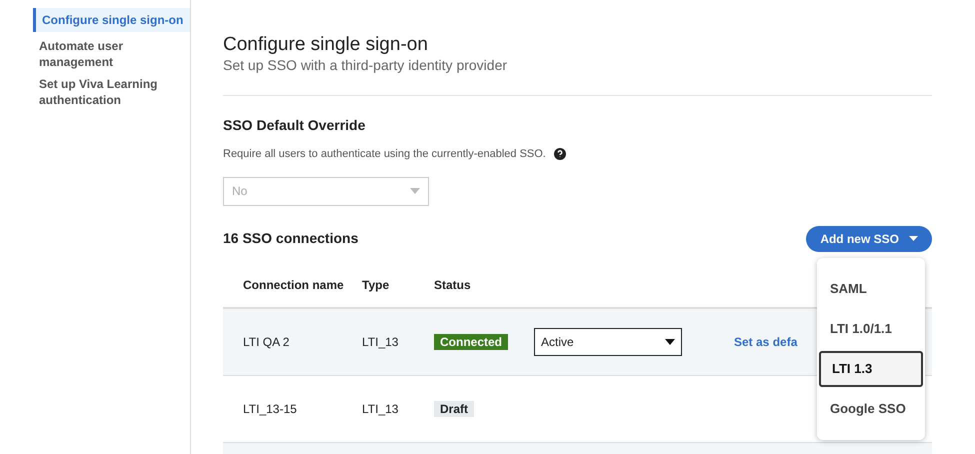 The image size is (975, 454). What do you see at coordinates (384, 154) in the screenshot?
I see `section-description: Require all users to authenticate using the currently-enabled SSO.` at bounding box center [384, 154].